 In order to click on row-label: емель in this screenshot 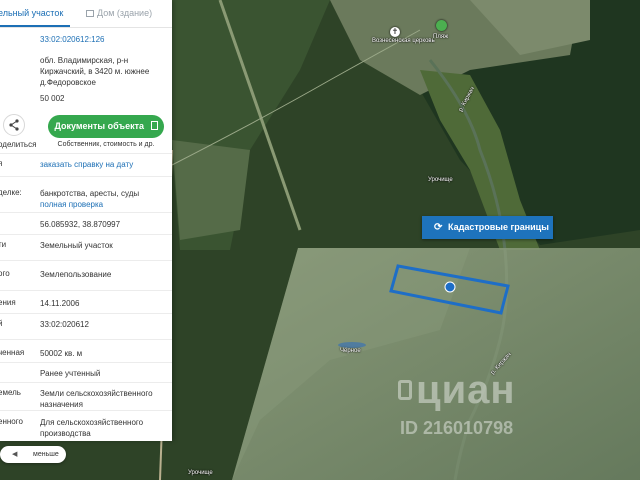, I will do `click(10, 392)`.